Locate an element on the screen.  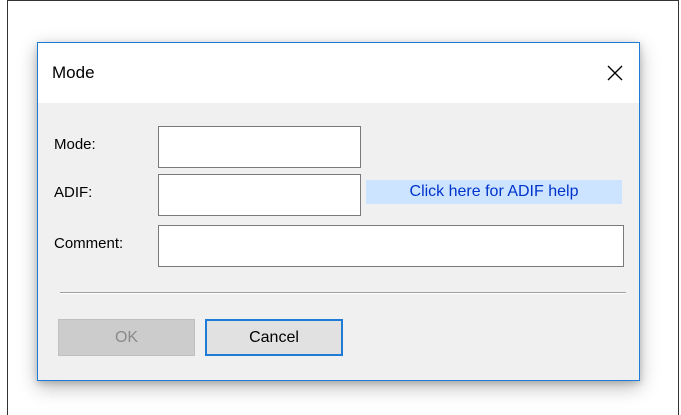
adif-input is located at coordinates (259, 195).